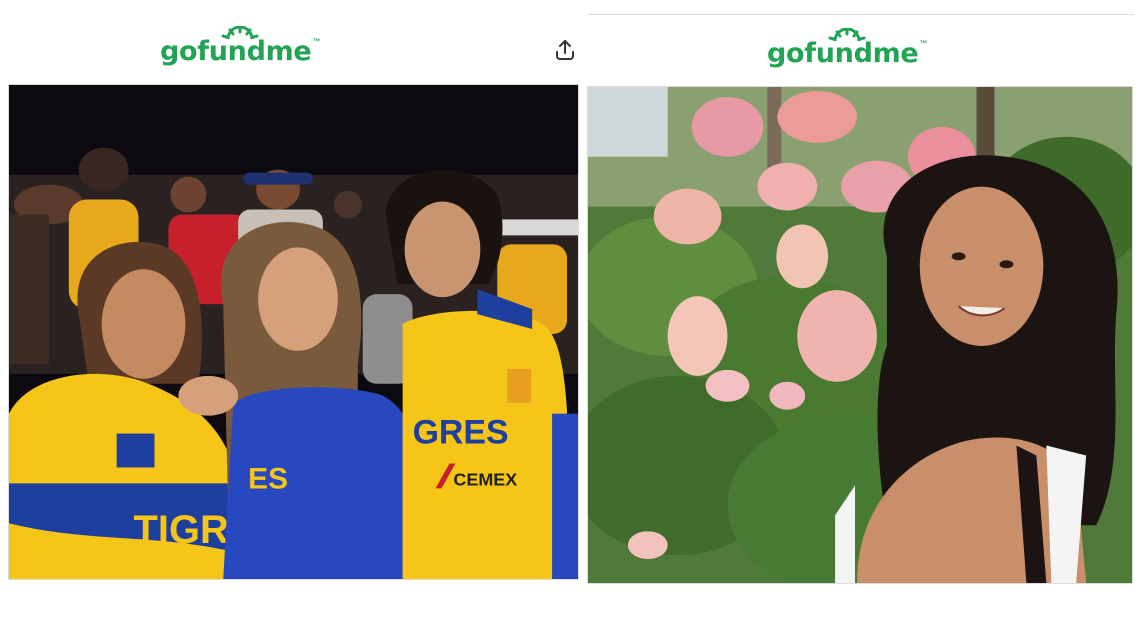 The image size is (1140, 641). I want to click on jersey-text-front: TIGR, so click(181, 530).